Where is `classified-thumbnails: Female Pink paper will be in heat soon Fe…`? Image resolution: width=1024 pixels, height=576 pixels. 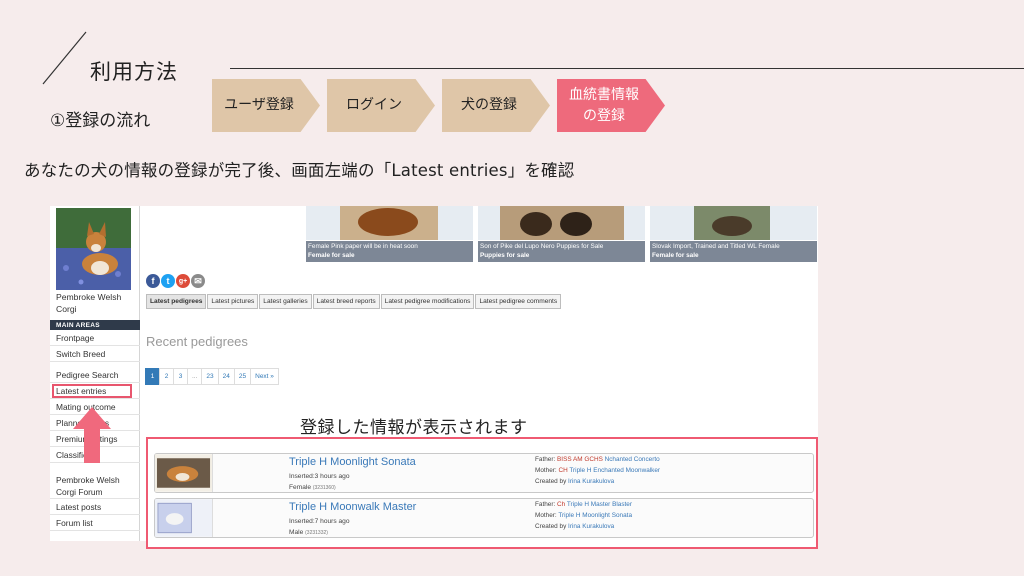
classified-thumbnails: Female Pink paper will be in heat soon Fe… is located at coordinates (562, 234).